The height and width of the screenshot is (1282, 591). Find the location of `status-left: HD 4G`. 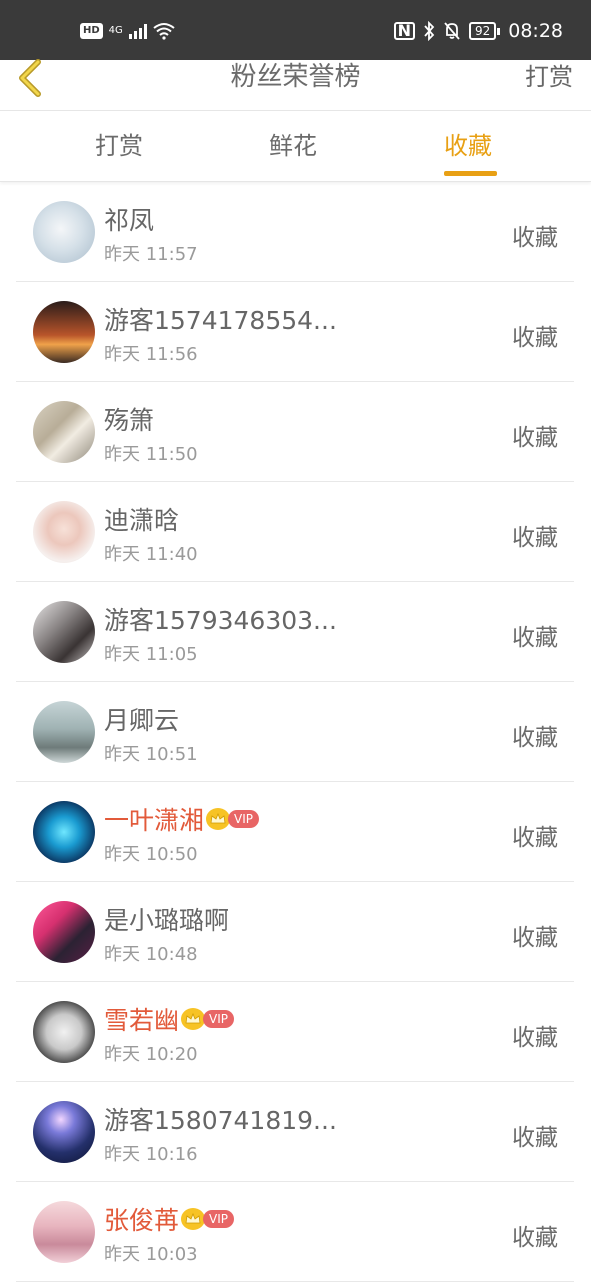

status-left: HD 4G is located at coordinates (127, 31).